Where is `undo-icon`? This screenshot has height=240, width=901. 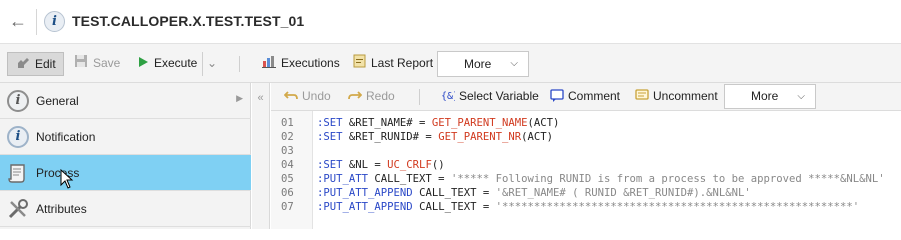 undo-icon is located at coordinates (290, 96).